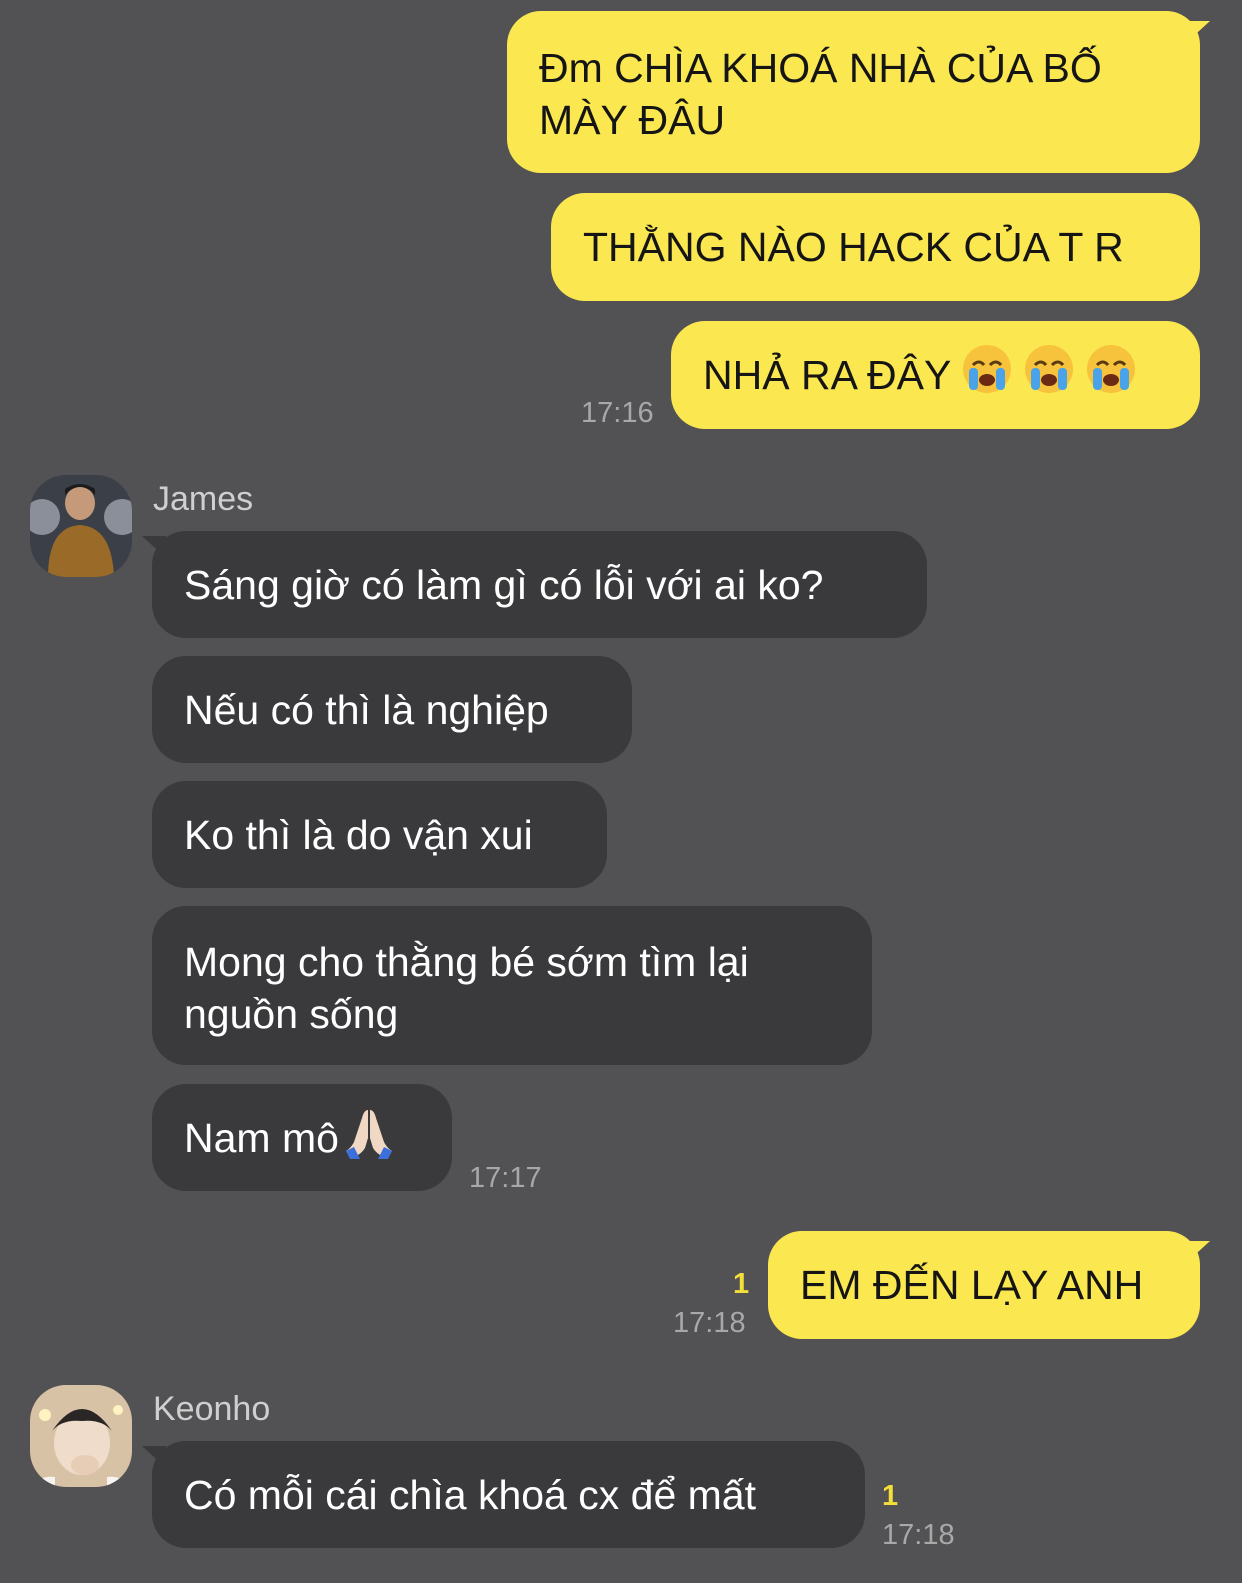 Image resolution: width=1242 pixels, height=1583 pixels. I want to click on their-message-bubble: Có mỗi cái chìa khoá cx để mất, so click(508, 1494).